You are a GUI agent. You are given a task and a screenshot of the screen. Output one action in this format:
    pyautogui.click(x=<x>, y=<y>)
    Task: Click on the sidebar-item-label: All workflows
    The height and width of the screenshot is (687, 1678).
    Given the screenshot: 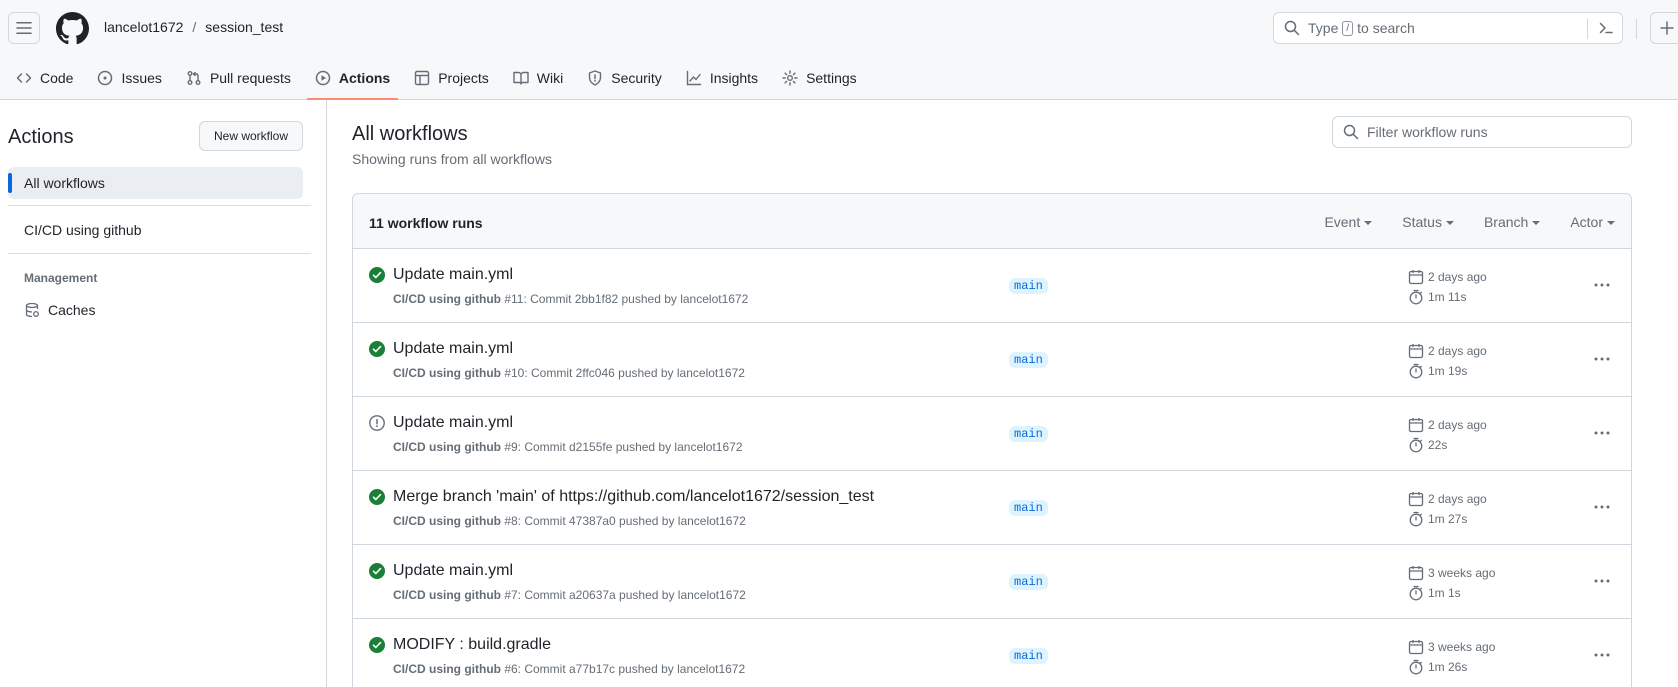 What is the action you would take?
    pyautogui.click(x=64, y=183)
    